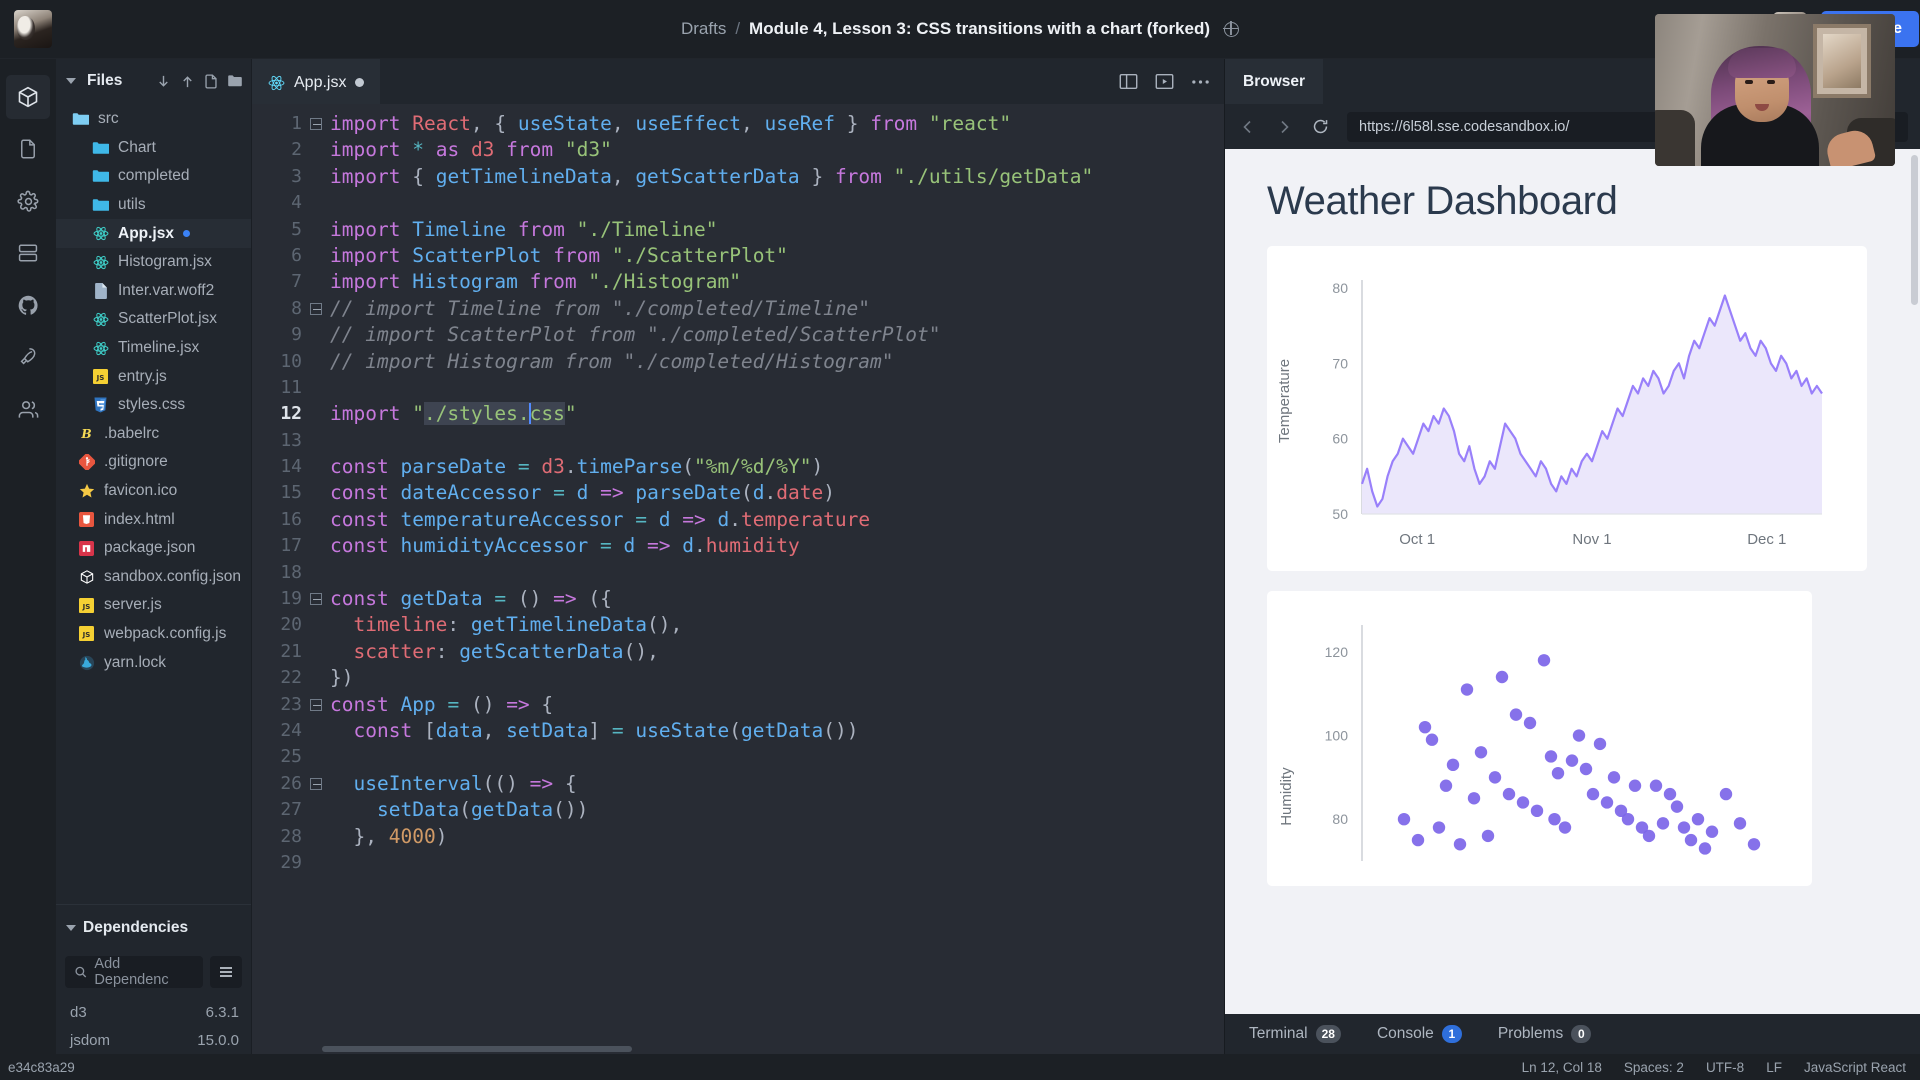  I want to click on file-tree-item: Chart, so click(153, 148).